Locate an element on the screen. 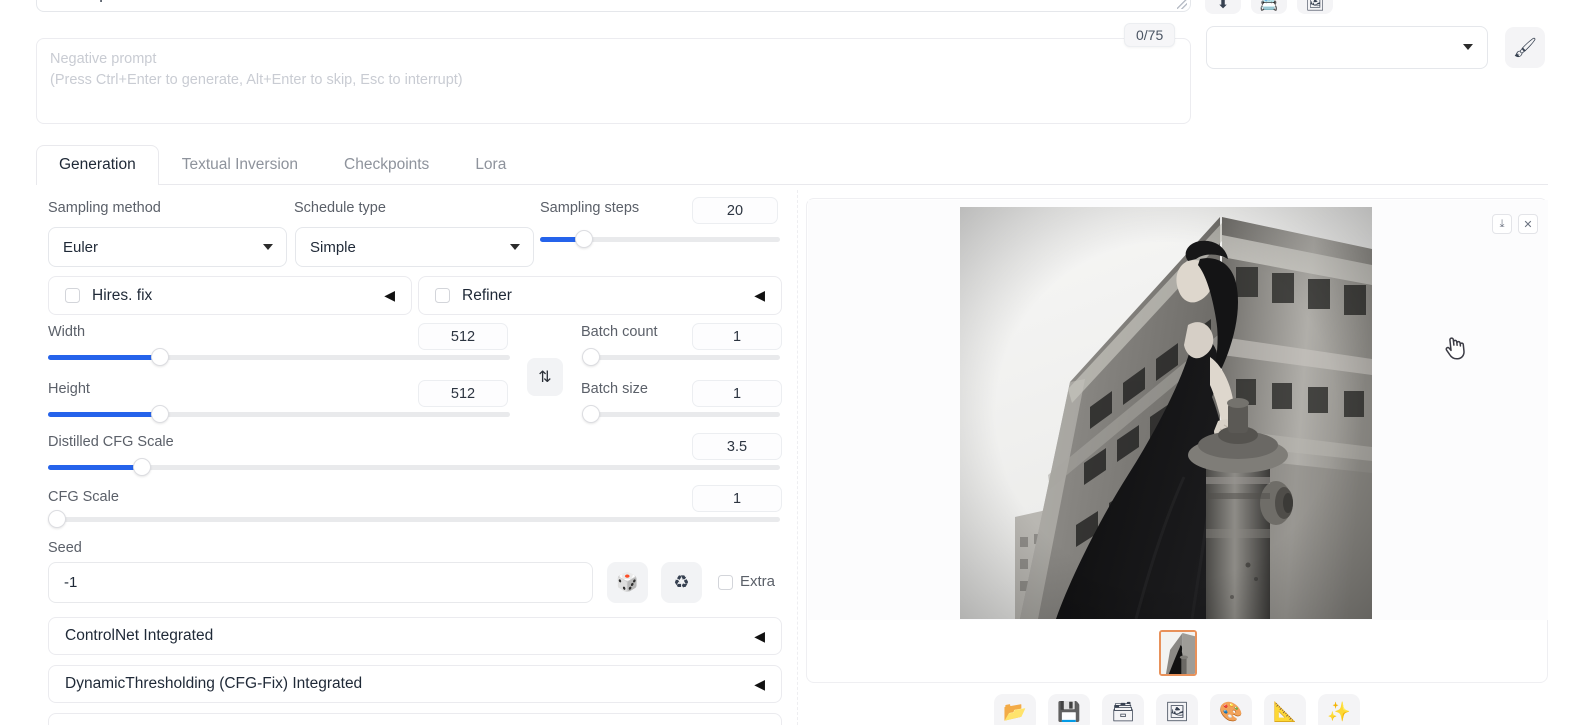 The width and height of the screenshot is (1571, 725). send-to-extras-button: 📐 is located at coordinates (1285, 709).